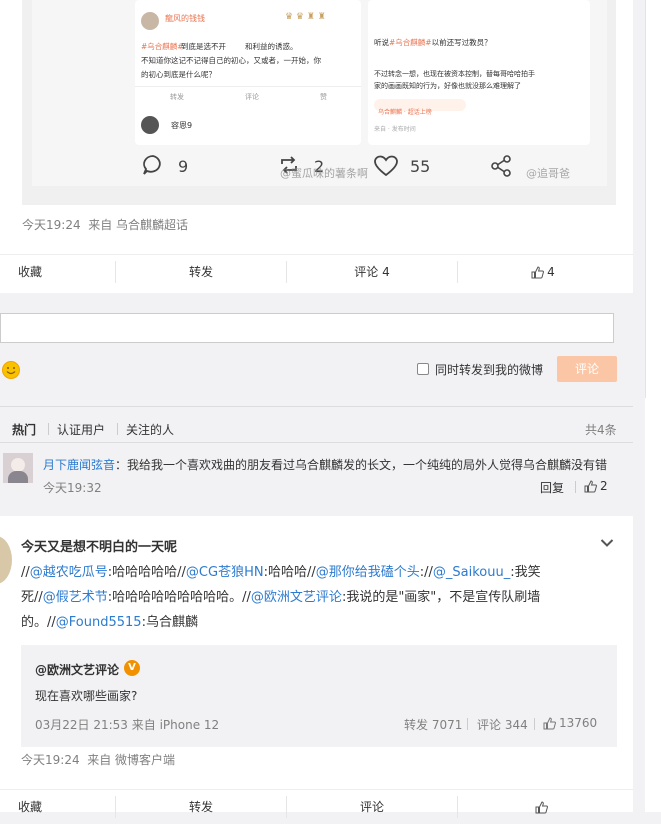 Image resolution: width=661 pixels, height=824 pixels. Describe the element at coordinates (578, 723) in the screenshot. I see `quoted-like-count: 13760` at that location.